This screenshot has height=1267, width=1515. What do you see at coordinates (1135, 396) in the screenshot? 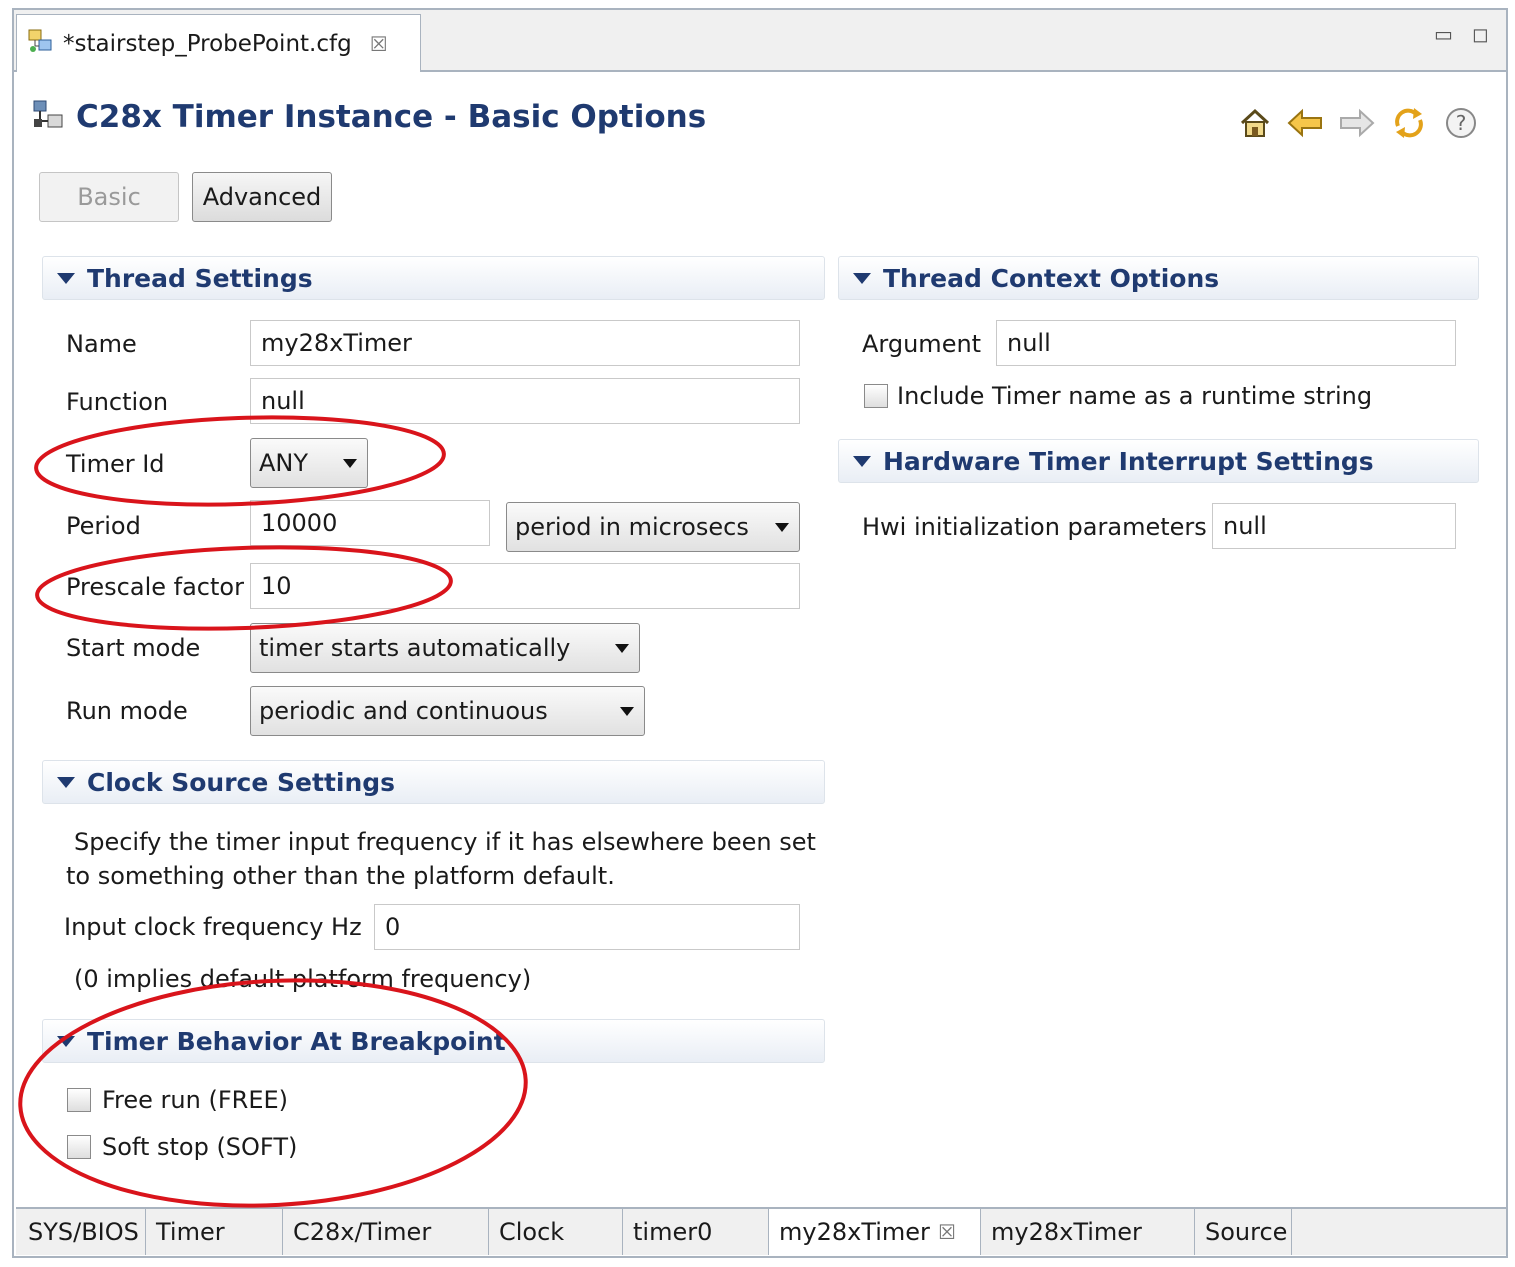
I see `include-name-label: Include Timer name as a runtime string` at bounding box center [1135, 396].